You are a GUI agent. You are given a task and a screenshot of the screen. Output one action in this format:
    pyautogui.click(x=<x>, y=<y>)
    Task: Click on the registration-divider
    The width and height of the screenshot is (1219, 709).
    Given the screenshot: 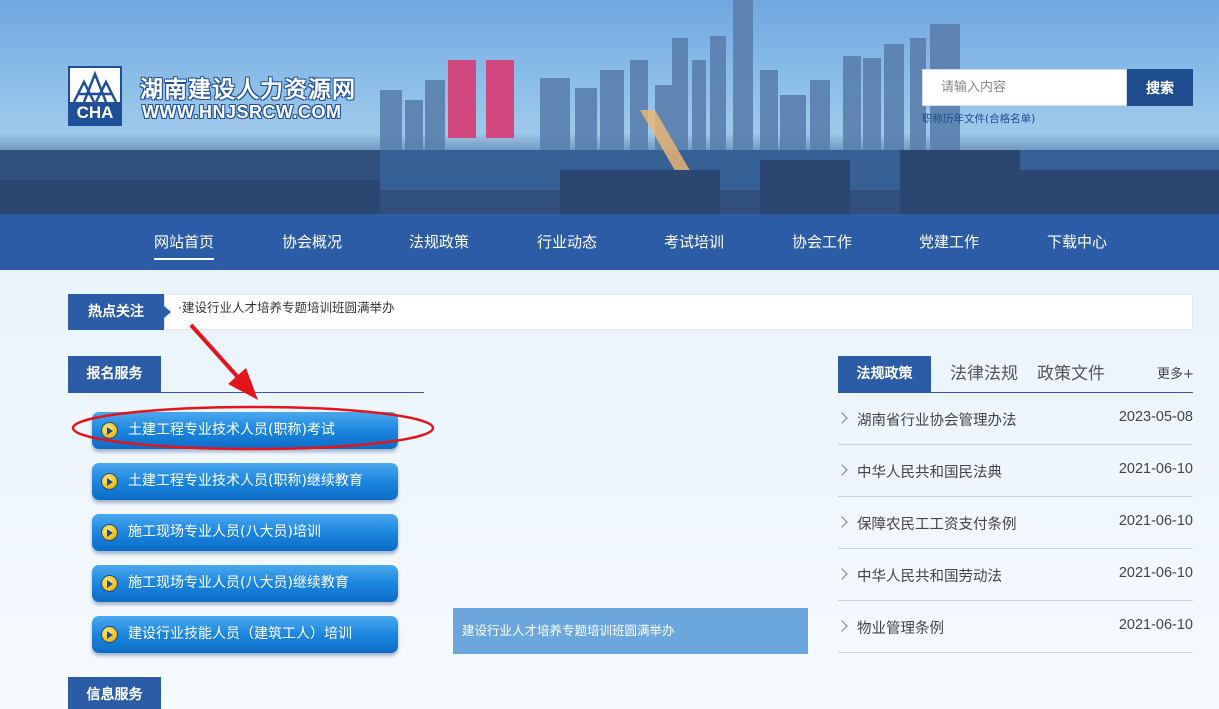 What is the action you would take?
    pyautogui.click(x=246, y=392)
    